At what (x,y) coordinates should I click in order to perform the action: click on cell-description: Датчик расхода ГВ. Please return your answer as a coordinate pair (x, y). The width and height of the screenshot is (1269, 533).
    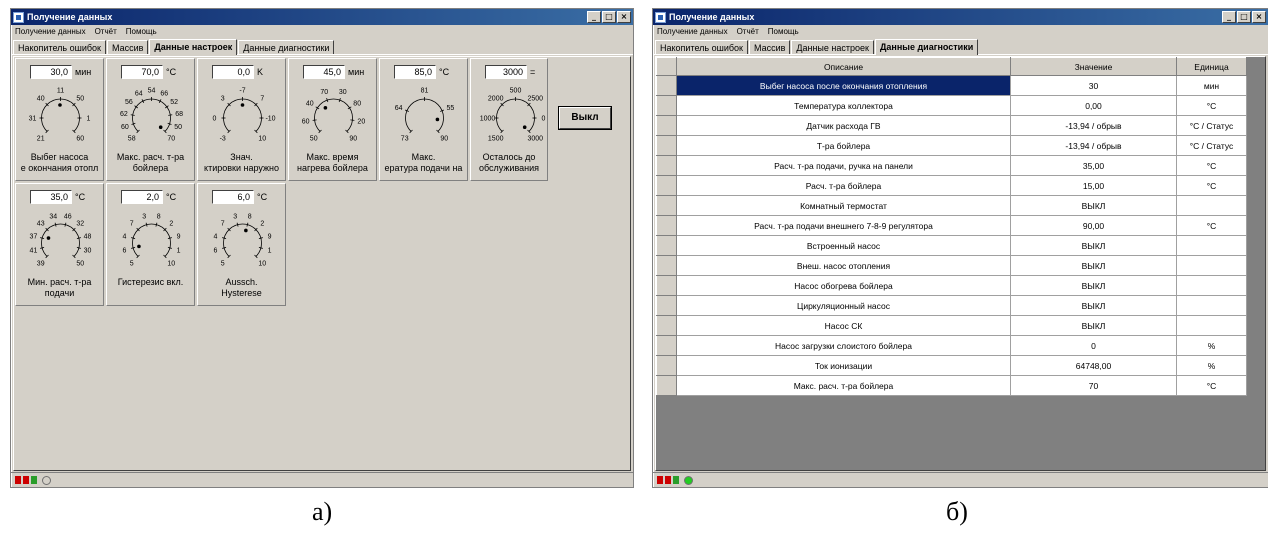
    Looking at the image, I should click on (843, 125).